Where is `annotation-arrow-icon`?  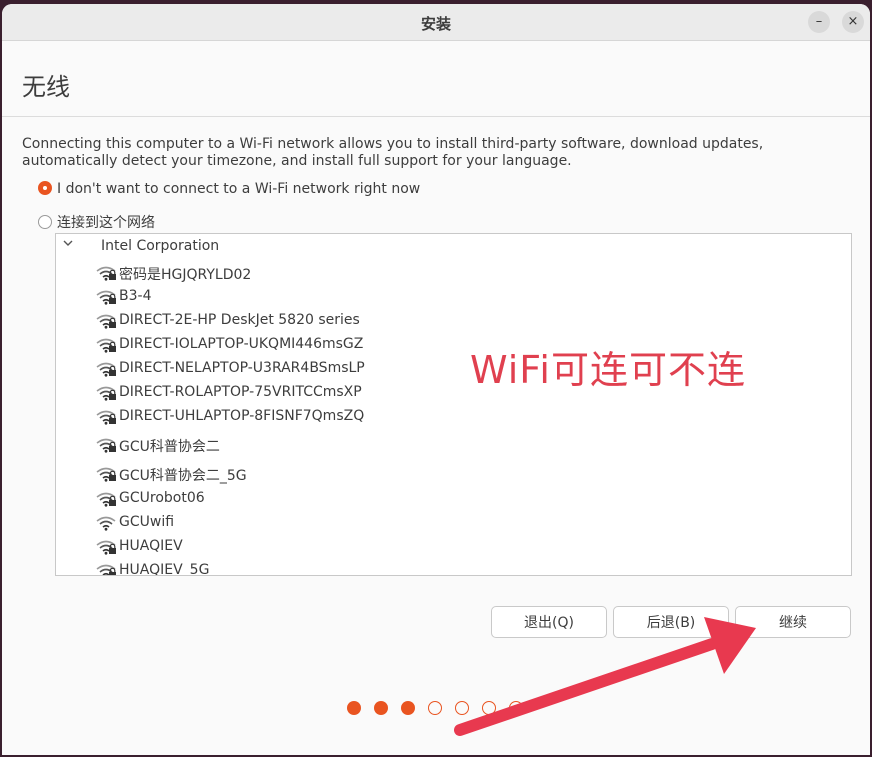
annotation-arrow-icon is located at coordinates (605, 676).